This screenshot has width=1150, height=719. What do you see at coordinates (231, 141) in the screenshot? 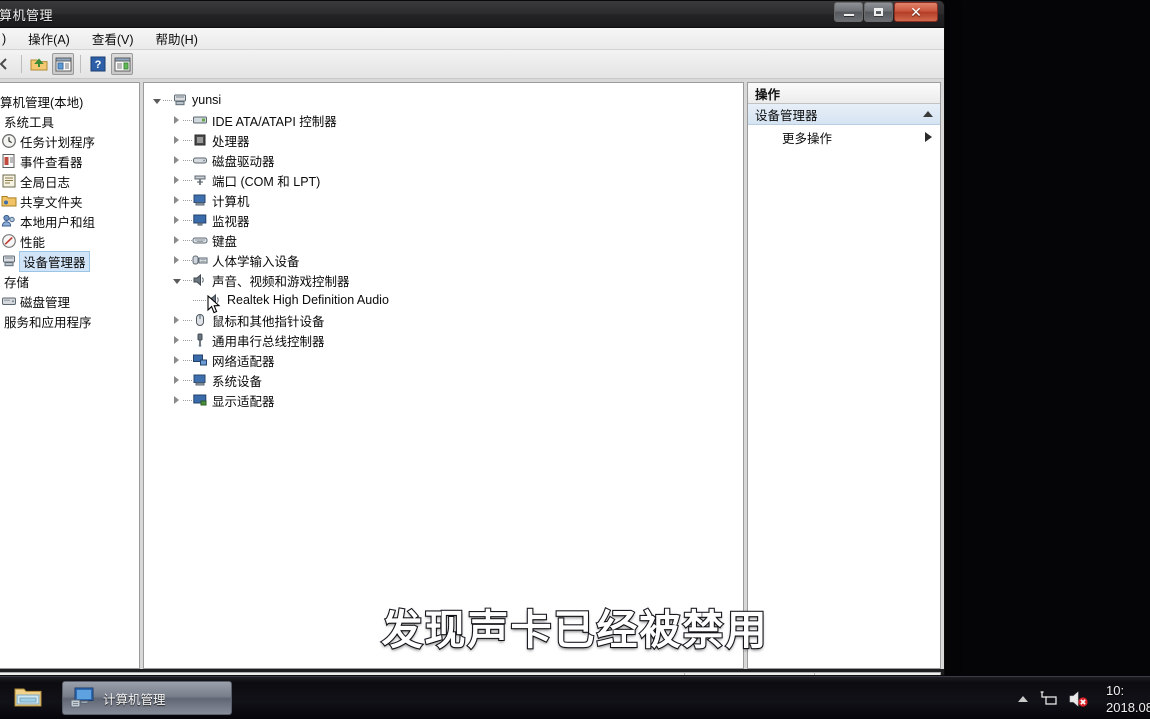
I see `device-node-label: 处理器` at bounding box center [231, 141].